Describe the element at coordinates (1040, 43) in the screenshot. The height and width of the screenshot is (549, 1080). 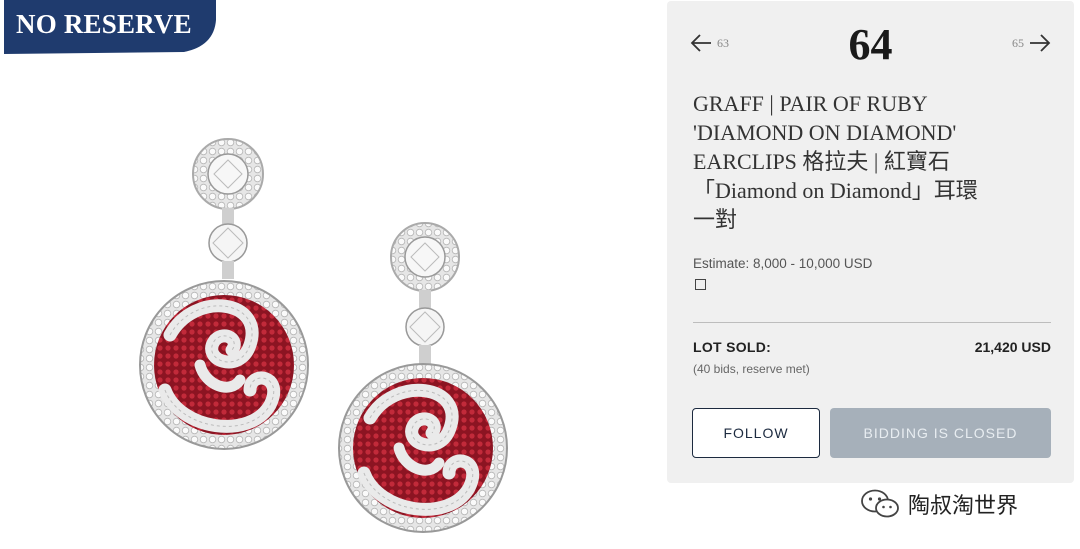
I see `arrow-right-icon` at that location.